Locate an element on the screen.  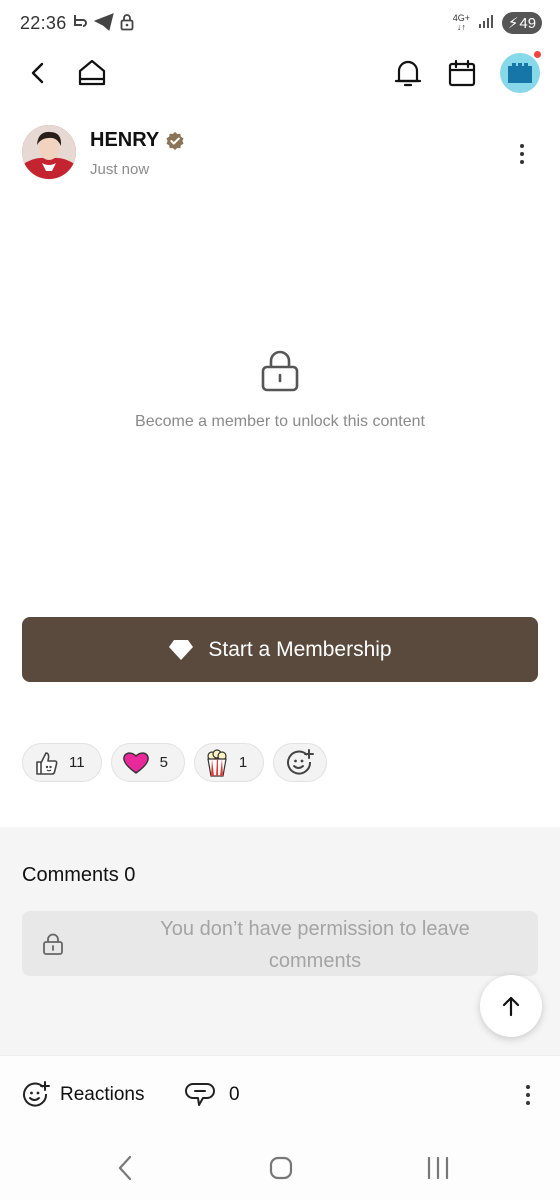
diamond-icon is located at coordinates (181, 649).